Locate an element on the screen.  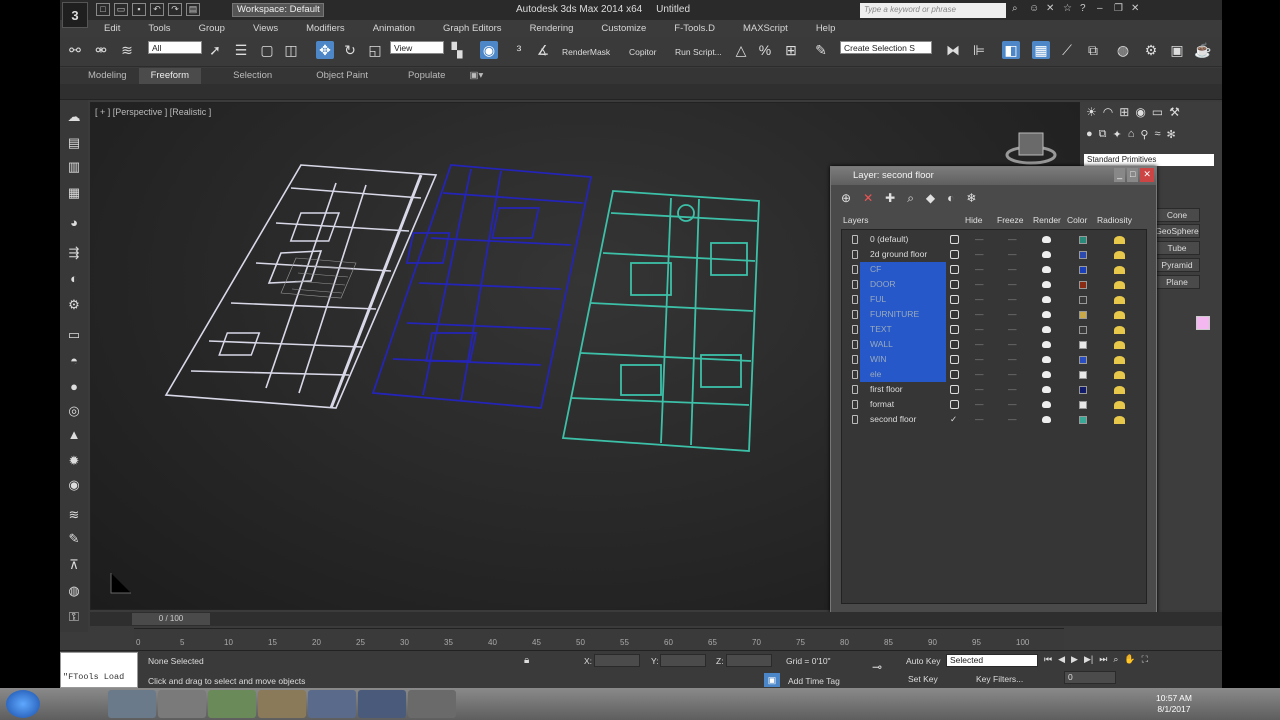
layer-name: WALL is located at coordinates (903, 344).